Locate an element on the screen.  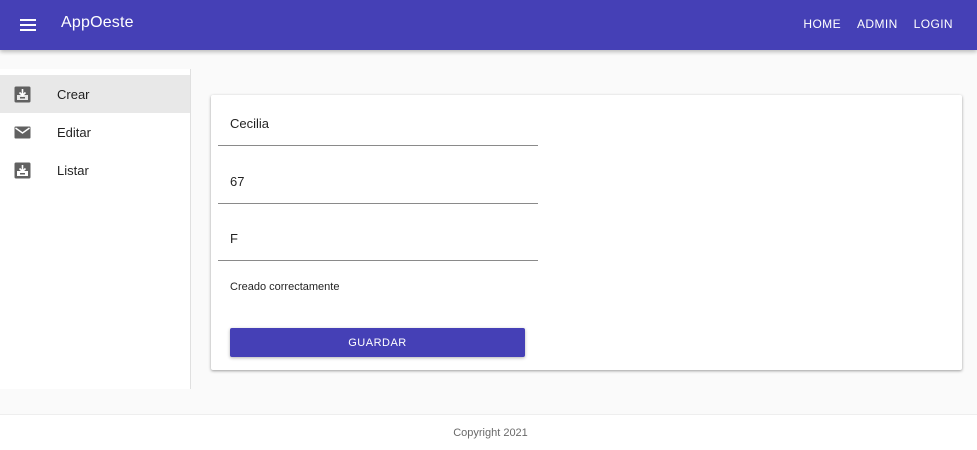
nav-home-link: HOME is located at coordinates (822, 24).